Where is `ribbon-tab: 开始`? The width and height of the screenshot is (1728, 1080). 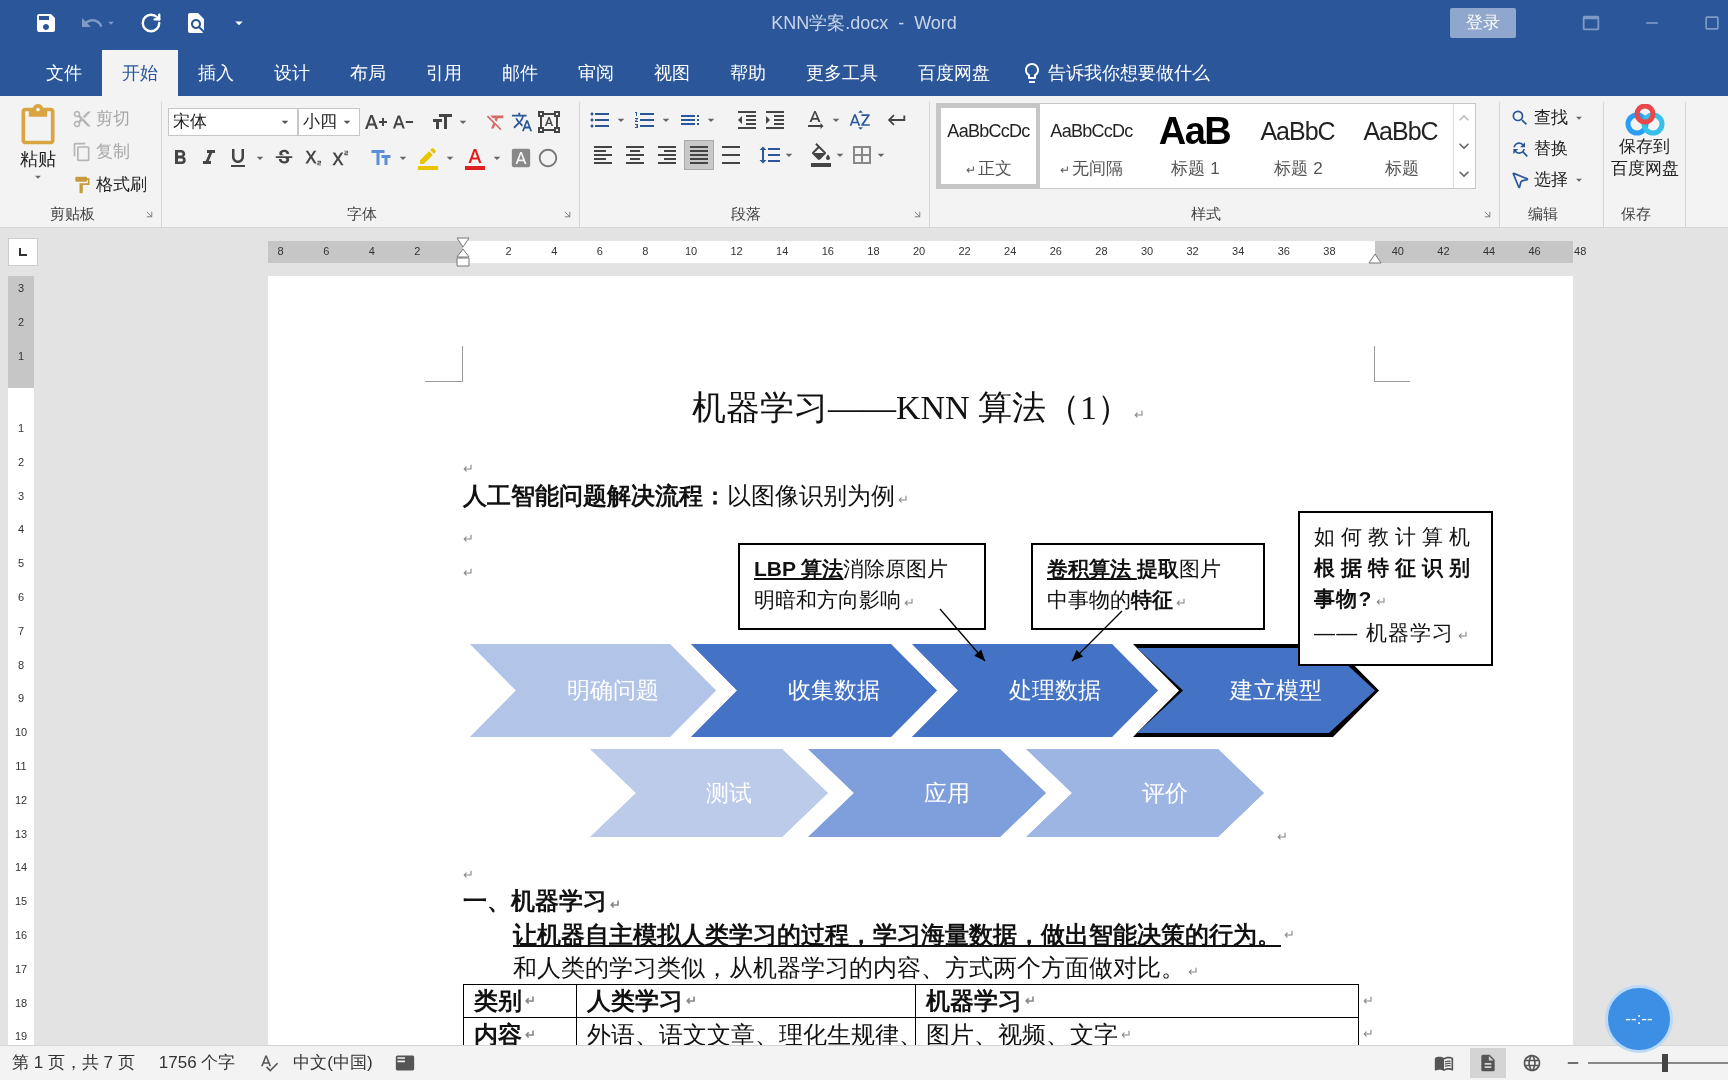 ribbon-tab: 开始 is located at coordinates (140, 73).